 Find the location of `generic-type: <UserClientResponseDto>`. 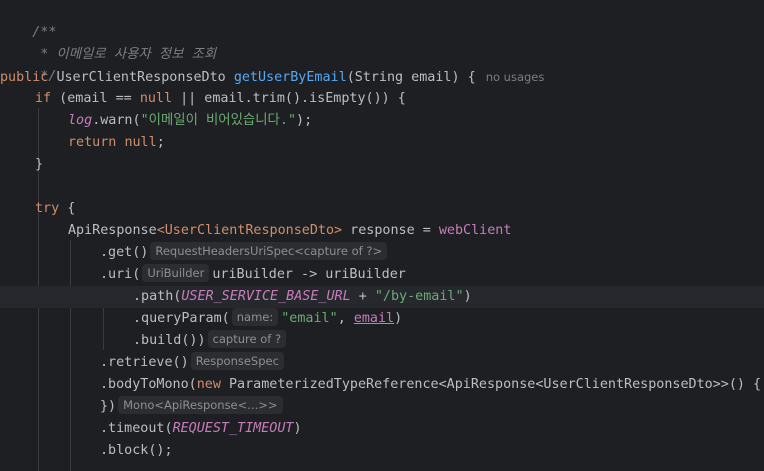

generic-type: <UserClientResponseDto> is located at coordinates (249, 230).